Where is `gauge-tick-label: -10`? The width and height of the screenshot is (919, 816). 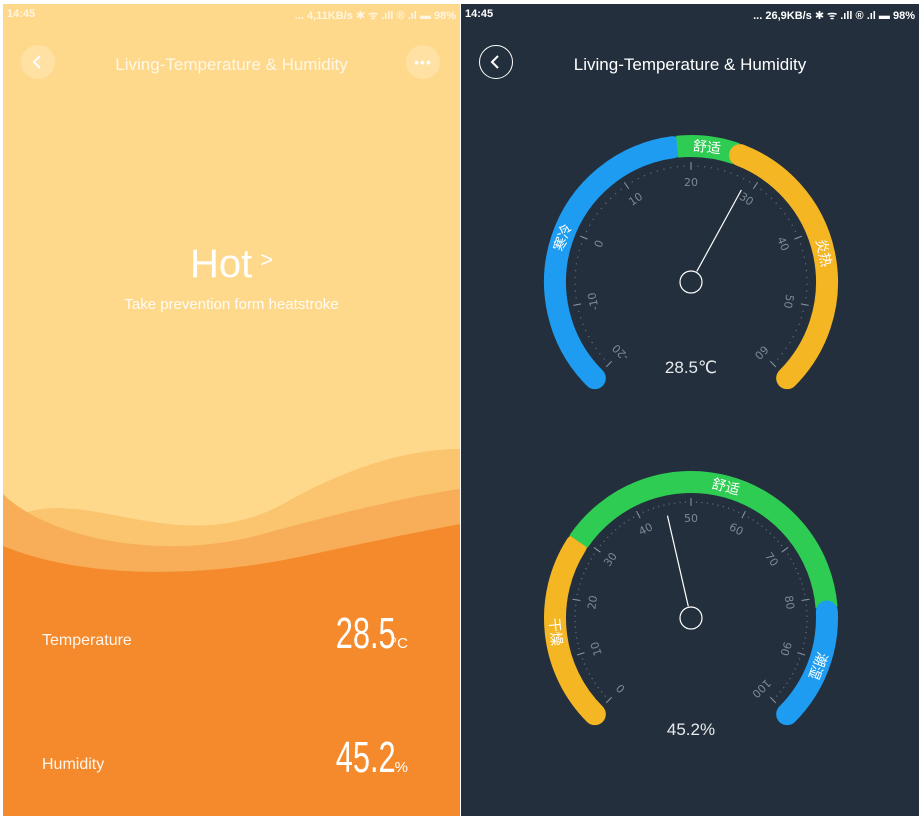 gauge-tick-label: -10 is located at coordinates (593, 301).